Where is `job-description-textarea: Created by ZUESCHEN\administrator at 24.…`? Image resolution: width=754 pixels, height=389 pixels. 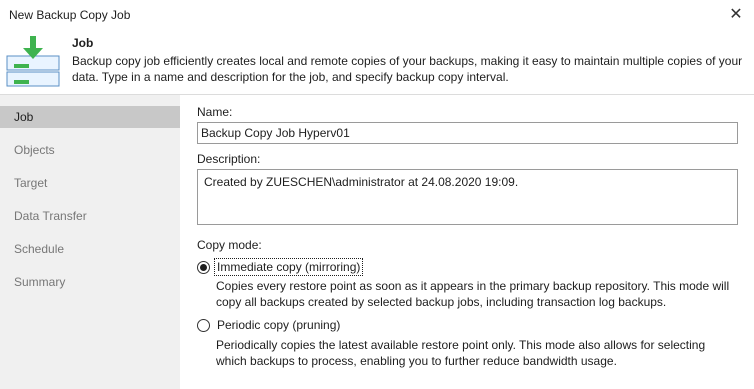 job-description-textarea: Created by ZUESCHEN\administrator at 24.… is located at coordinates (467, 197).